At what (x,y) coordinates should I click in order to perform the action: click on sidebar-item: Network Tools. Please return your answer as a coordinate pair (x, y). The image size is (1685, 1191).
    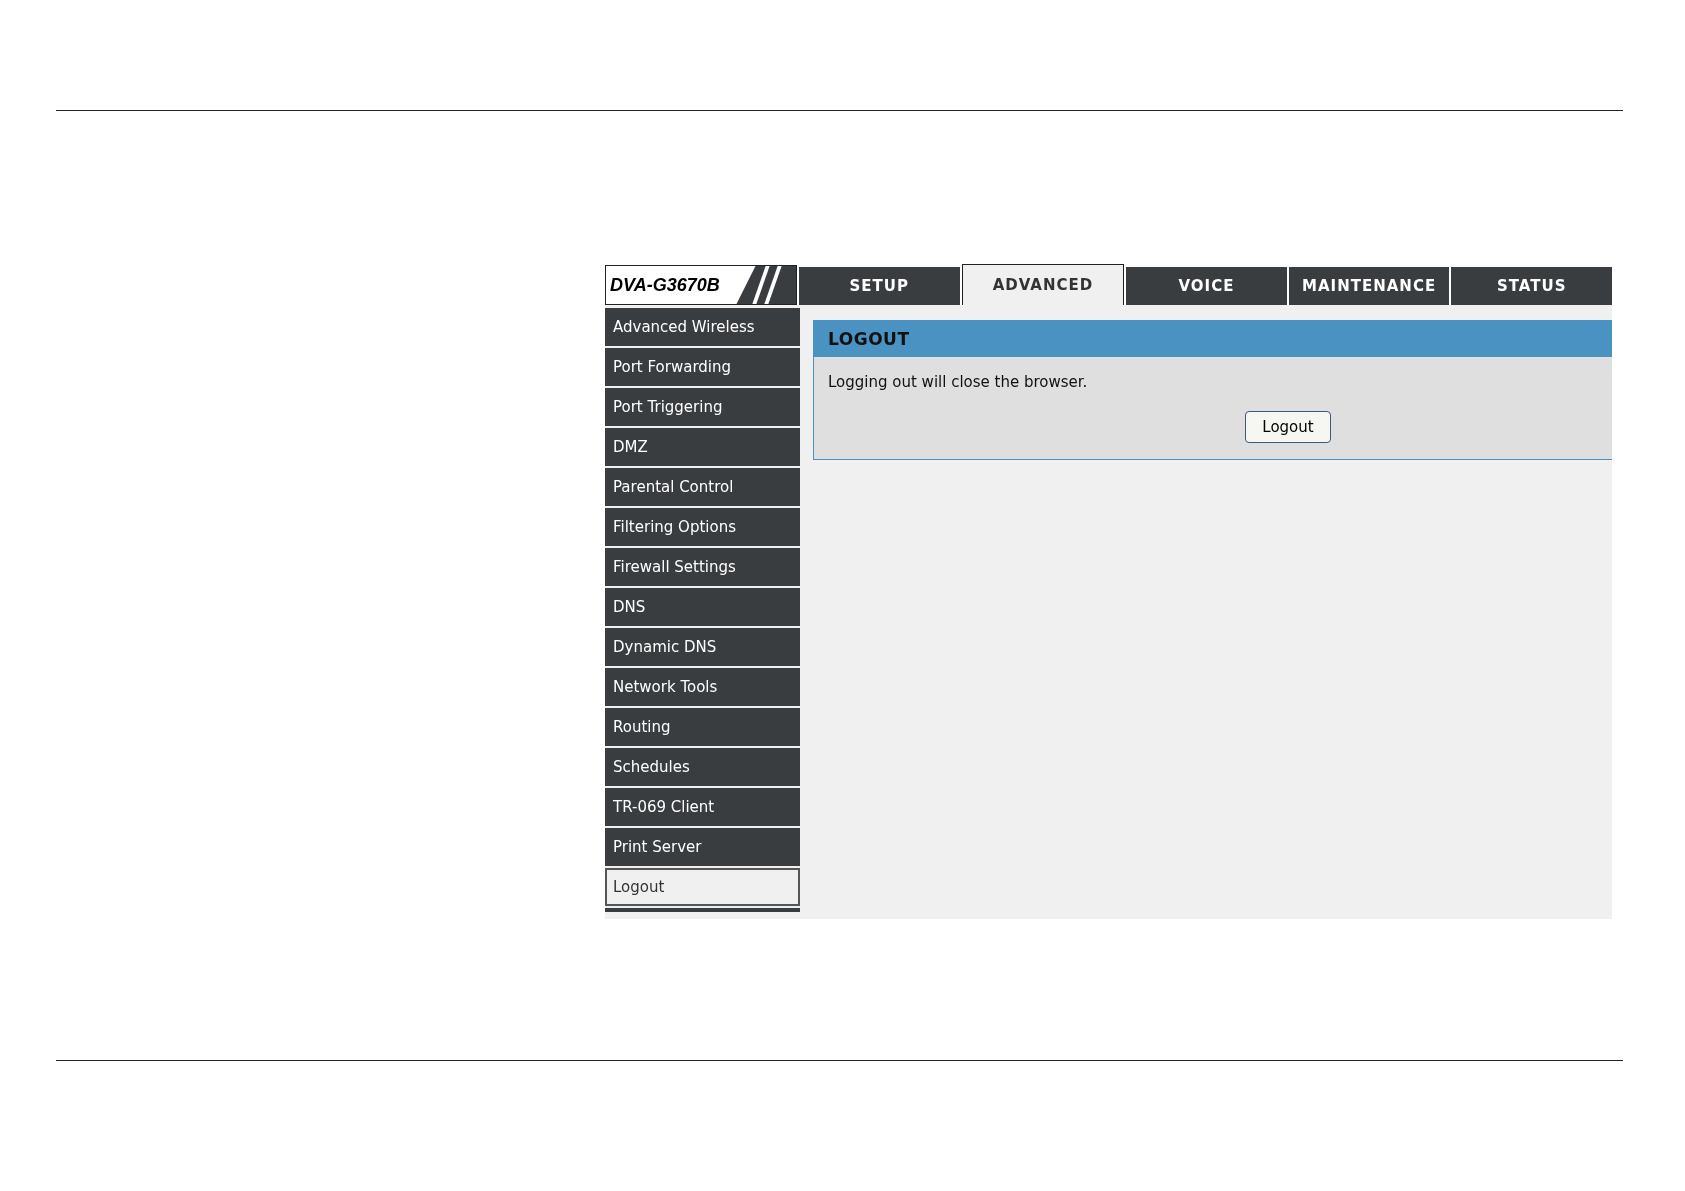
    Looking at the image, I should click on (702, 687).